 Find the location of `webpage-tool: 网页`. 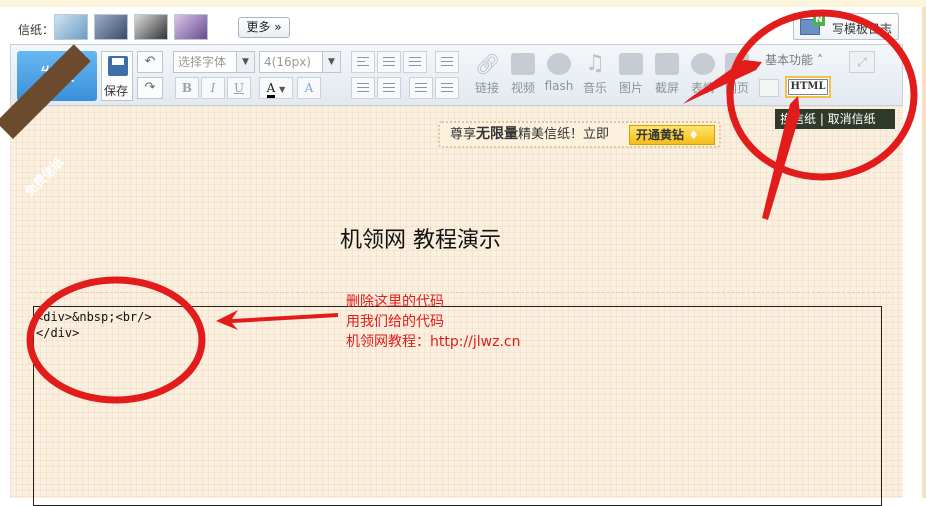

webpage-tool: 网页 is located at coordinates (737, 77).